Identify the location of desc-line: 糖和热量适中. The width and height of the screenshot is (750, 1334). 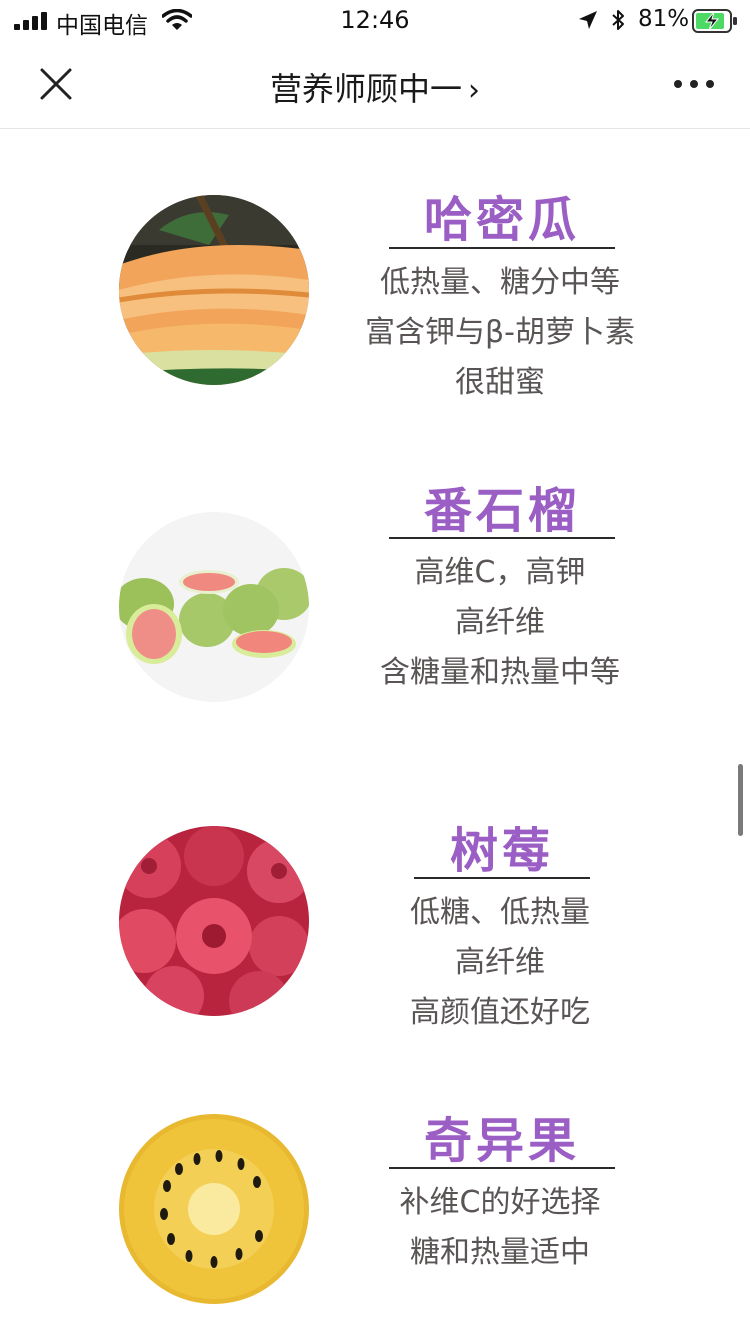
(500, 1252).